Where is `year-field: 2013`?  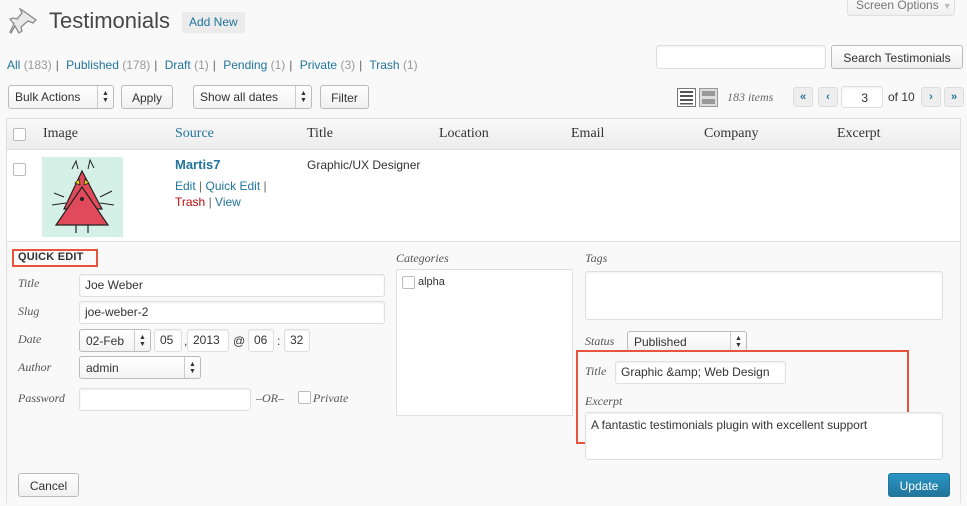 year-field: 2013 is located at coordinates (208, 340).